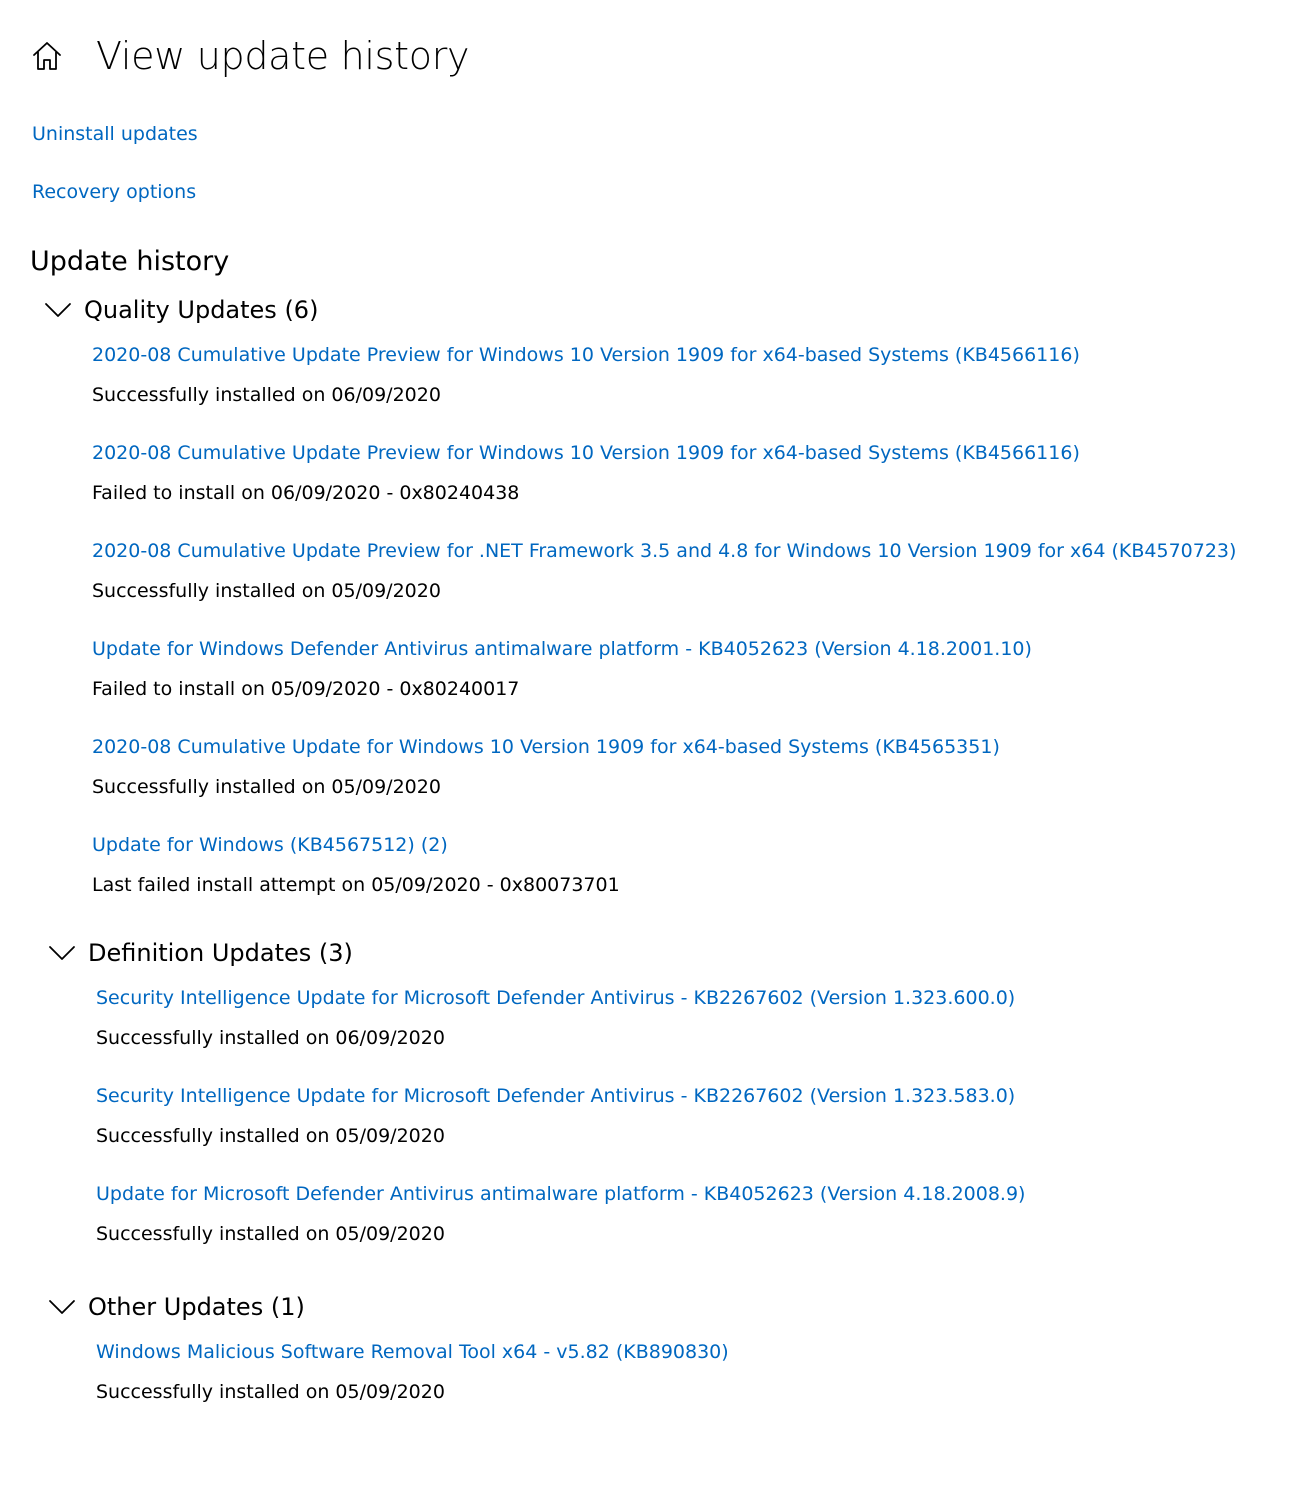  Describe the element at coordinates (196, 1307) in the screenshot. I see `other-updates-title: Other Updates (1)` at that location.